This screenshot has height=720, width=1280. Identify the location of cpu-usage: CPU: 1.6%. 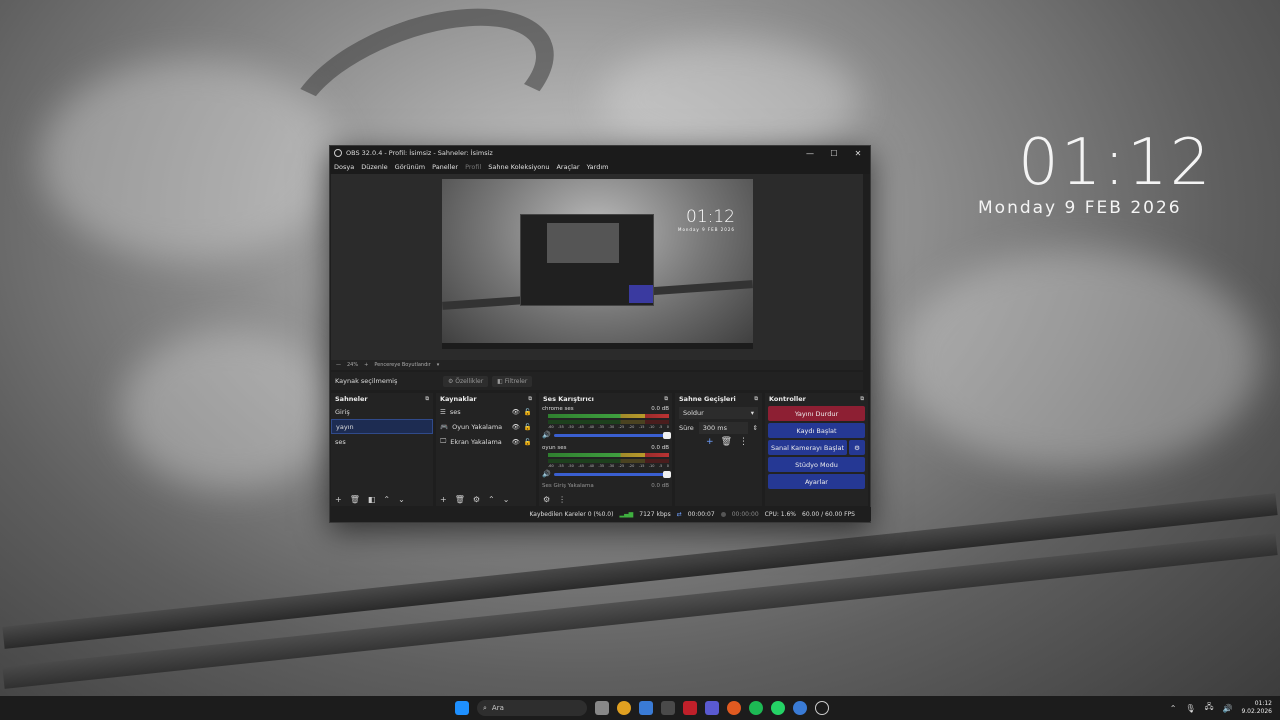
(780, 514).